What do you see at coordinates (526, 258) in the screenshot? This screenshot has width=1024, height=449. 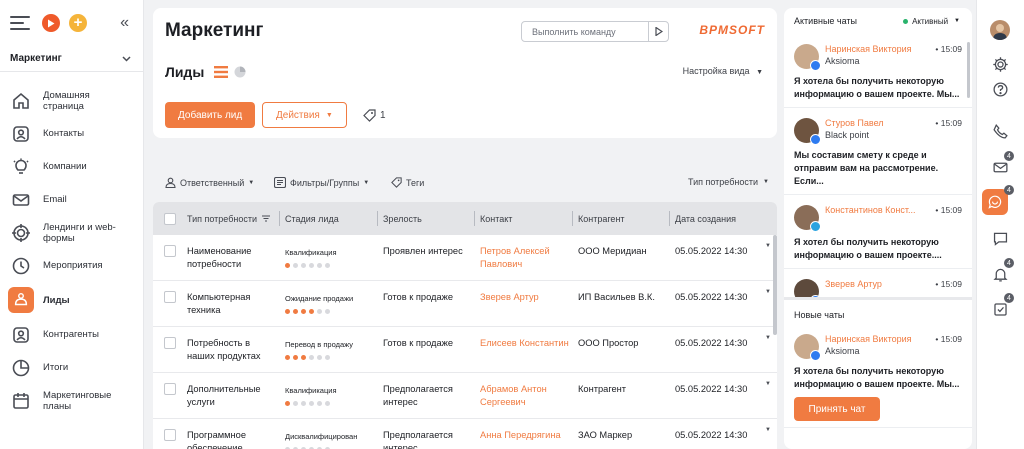 I see `contact-link: Петров Алексей Павлович` at bounding box center [526, 258].